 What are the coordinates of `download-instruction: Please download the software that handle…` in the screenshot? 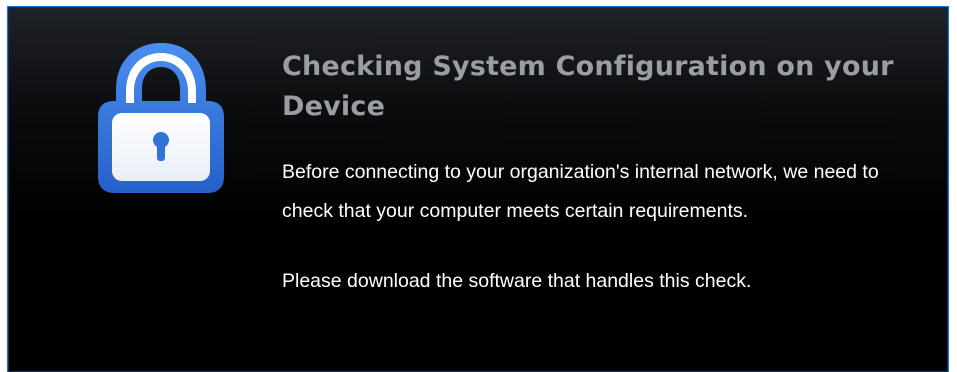 It's located at (517, 281).